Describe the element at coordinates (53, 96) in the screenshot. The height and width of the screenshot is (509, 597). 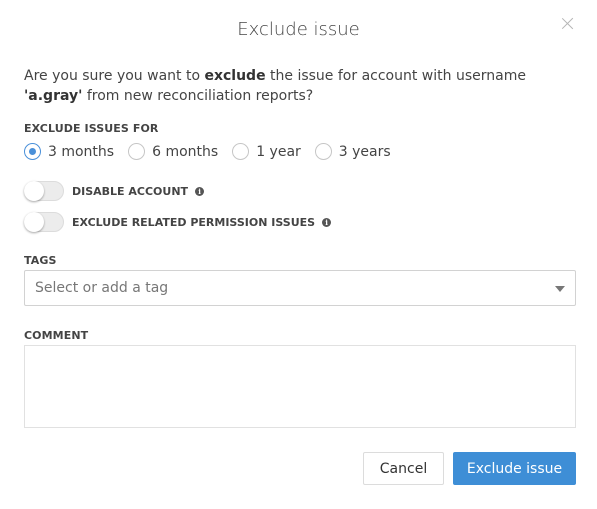
I see `message-username: 'a.gray'` at that location.